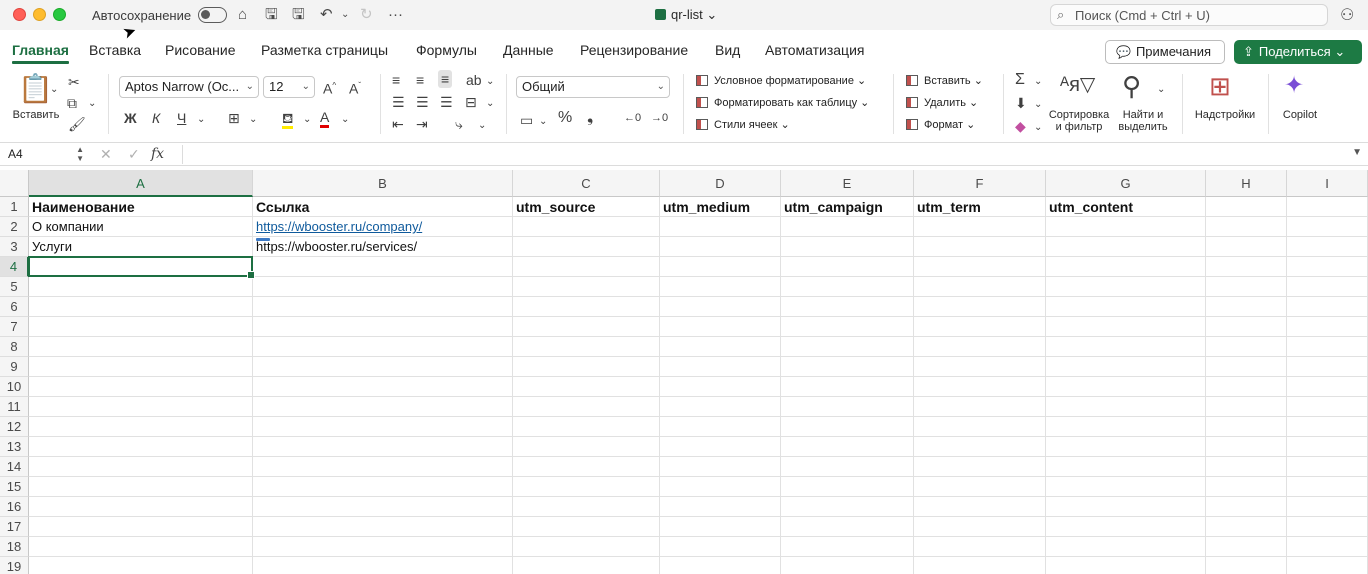 This screenshot has width=1368, height=574. What do you see at coordinates (324, 50) in the screenshot?
I see `tab-page-layout: Разметка страницы` at bounding box center [324, 50].